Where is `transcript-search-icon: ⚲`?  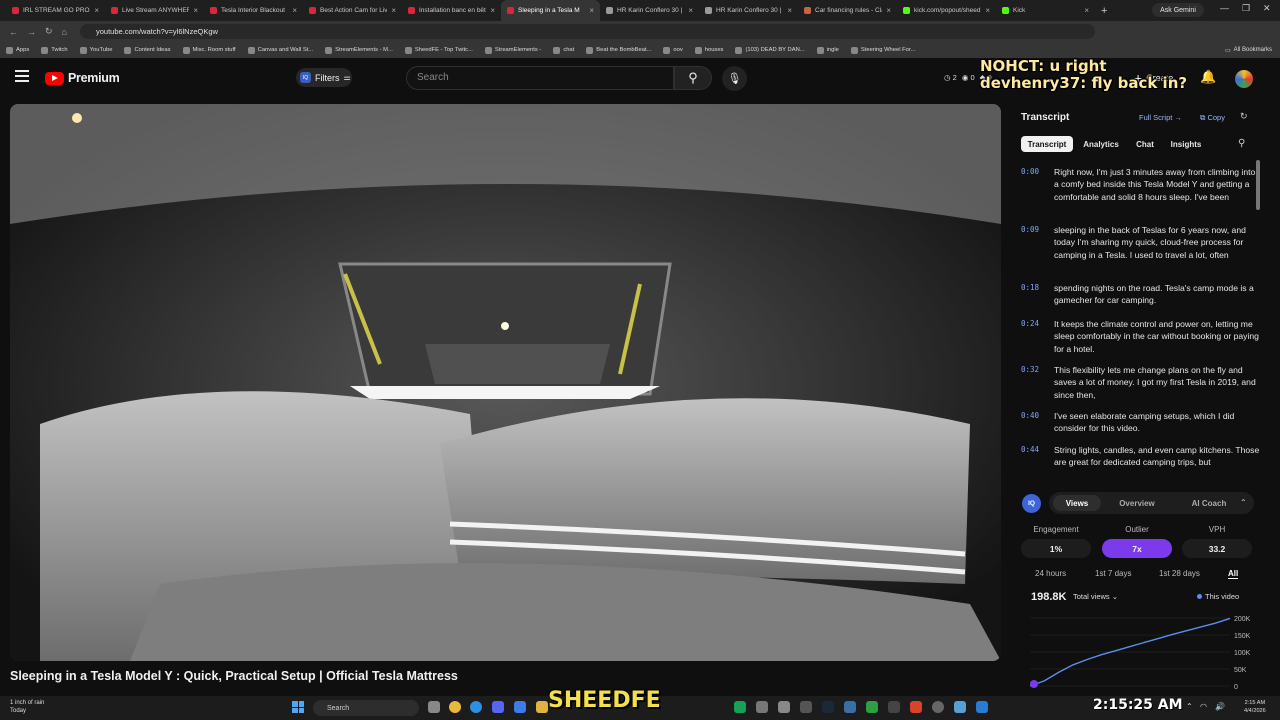 transcript-search-icon: ⚲ is located at coordinates (1241, 143).